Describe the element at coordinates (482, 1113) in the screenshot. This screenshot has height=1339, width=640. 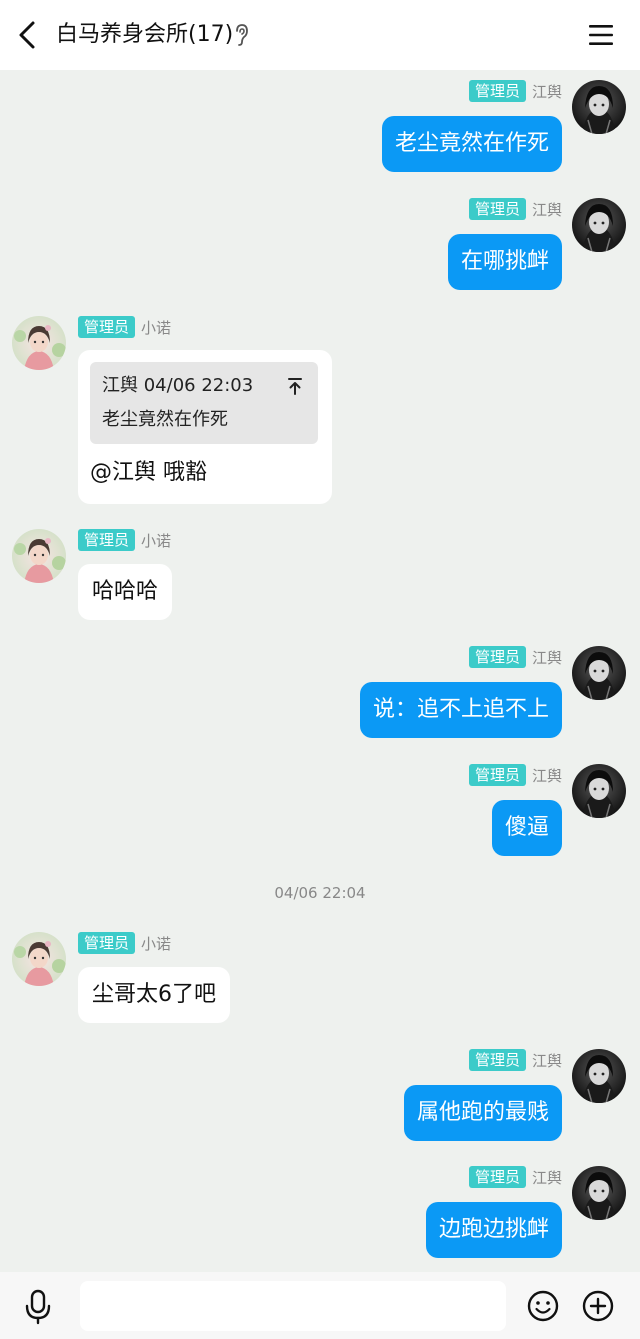
I see `message-bubble: 属他跑的最贱` at that location.